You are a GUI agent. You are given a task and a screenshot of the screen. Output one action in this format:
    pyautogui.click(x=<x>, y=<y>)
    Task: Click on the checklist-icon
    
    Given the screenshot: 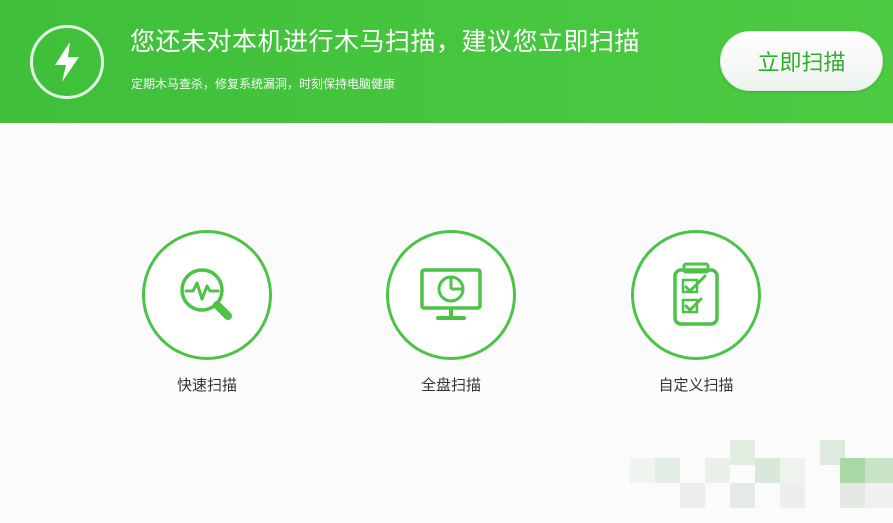 What is the action you would take?
    pyautogui.click(x=696, y=294)
    